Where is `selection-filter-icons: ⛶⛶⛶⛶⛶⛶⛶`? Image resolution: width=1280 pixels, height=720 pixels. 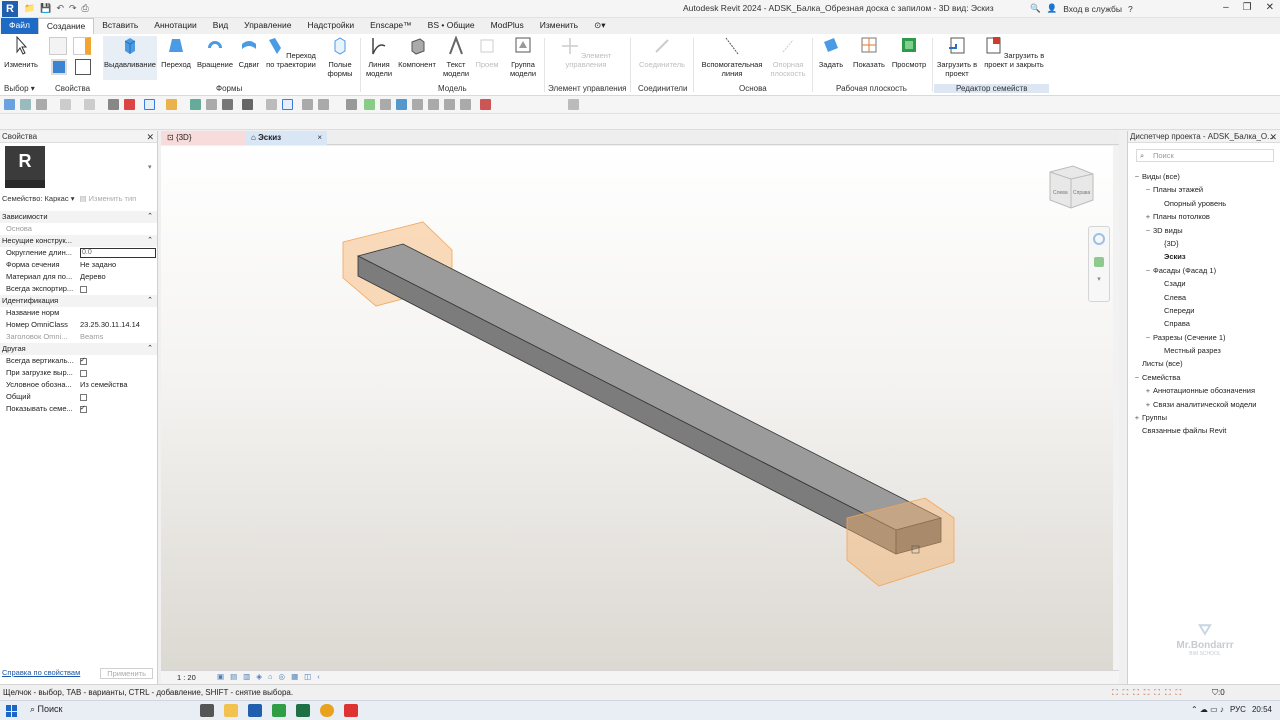 selection-filter-icons: ⛶⛶⛶⛶⛶⛶⛶ is located at coordinates (1149, 692).